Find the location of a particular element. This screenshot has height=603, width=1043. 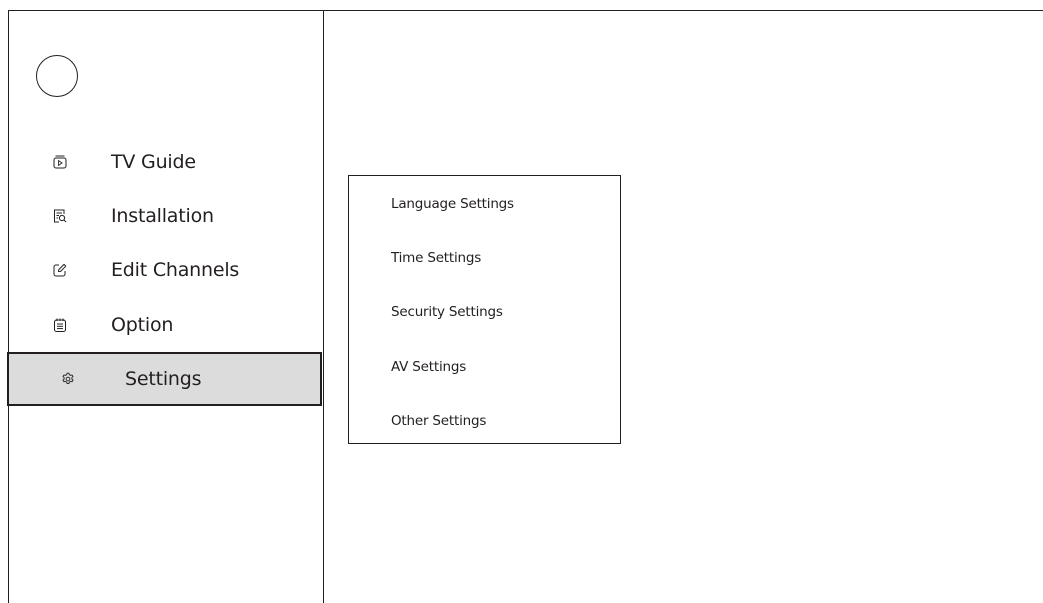

gear-icon is located at coordinates (68, 379).